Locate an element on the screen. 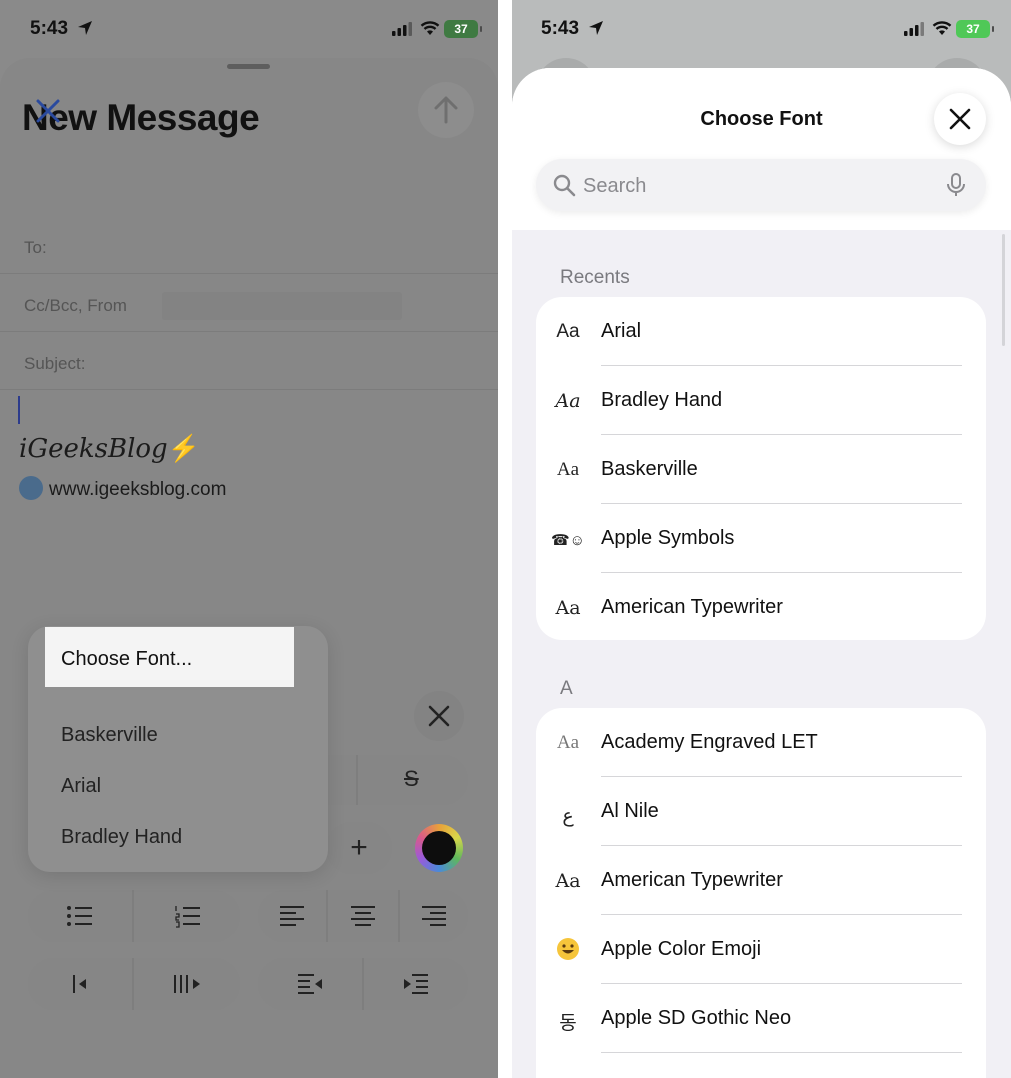 The width and height of the screenshot is (1011, 1078). font-row: Aa Academy Engraved LET is located at coordinates (761, 742).